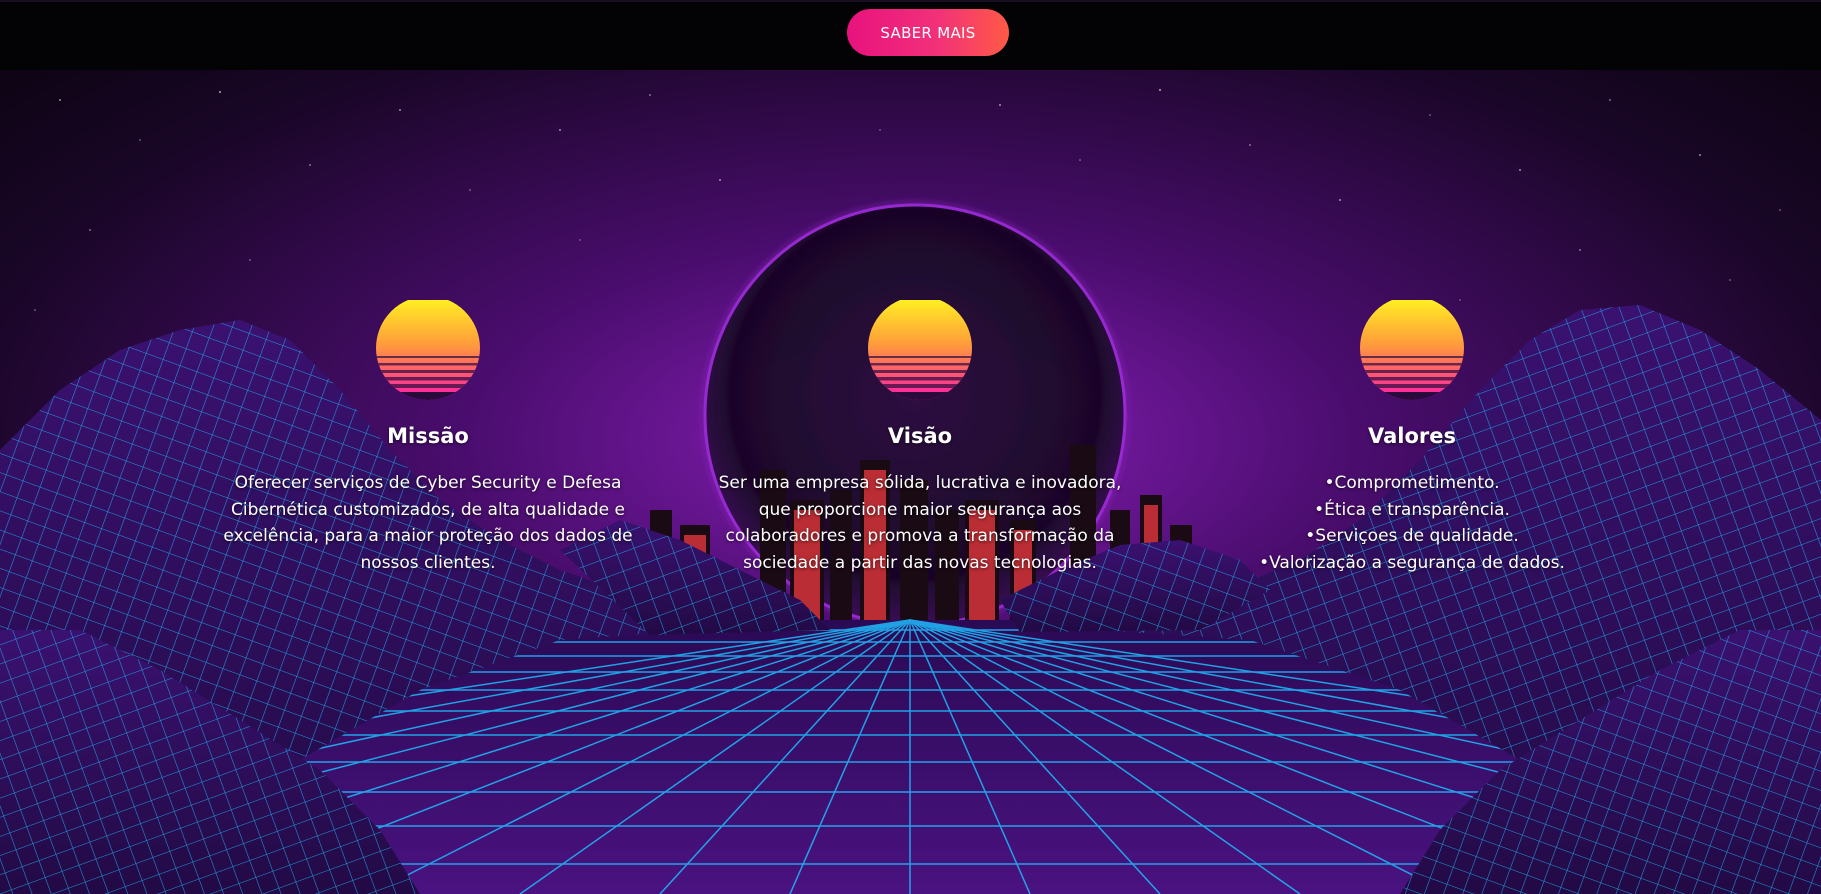 This screenshot has width=1821, height=894. I want to click on card-title: Visão, so click(920, 436).